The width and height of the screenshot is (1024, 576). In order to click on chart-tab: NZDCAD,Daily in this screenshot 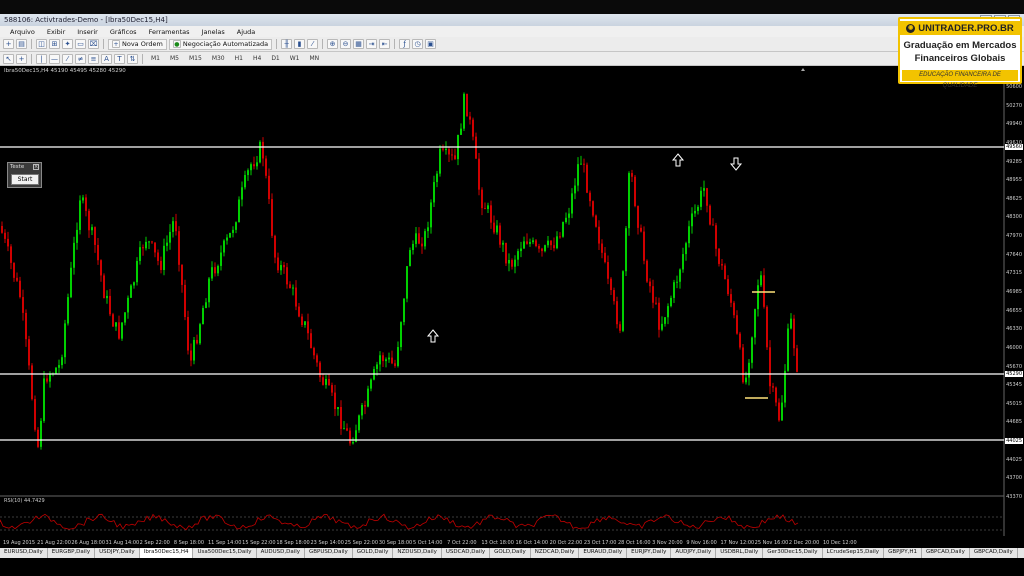, I will do `click(555, 553)`.